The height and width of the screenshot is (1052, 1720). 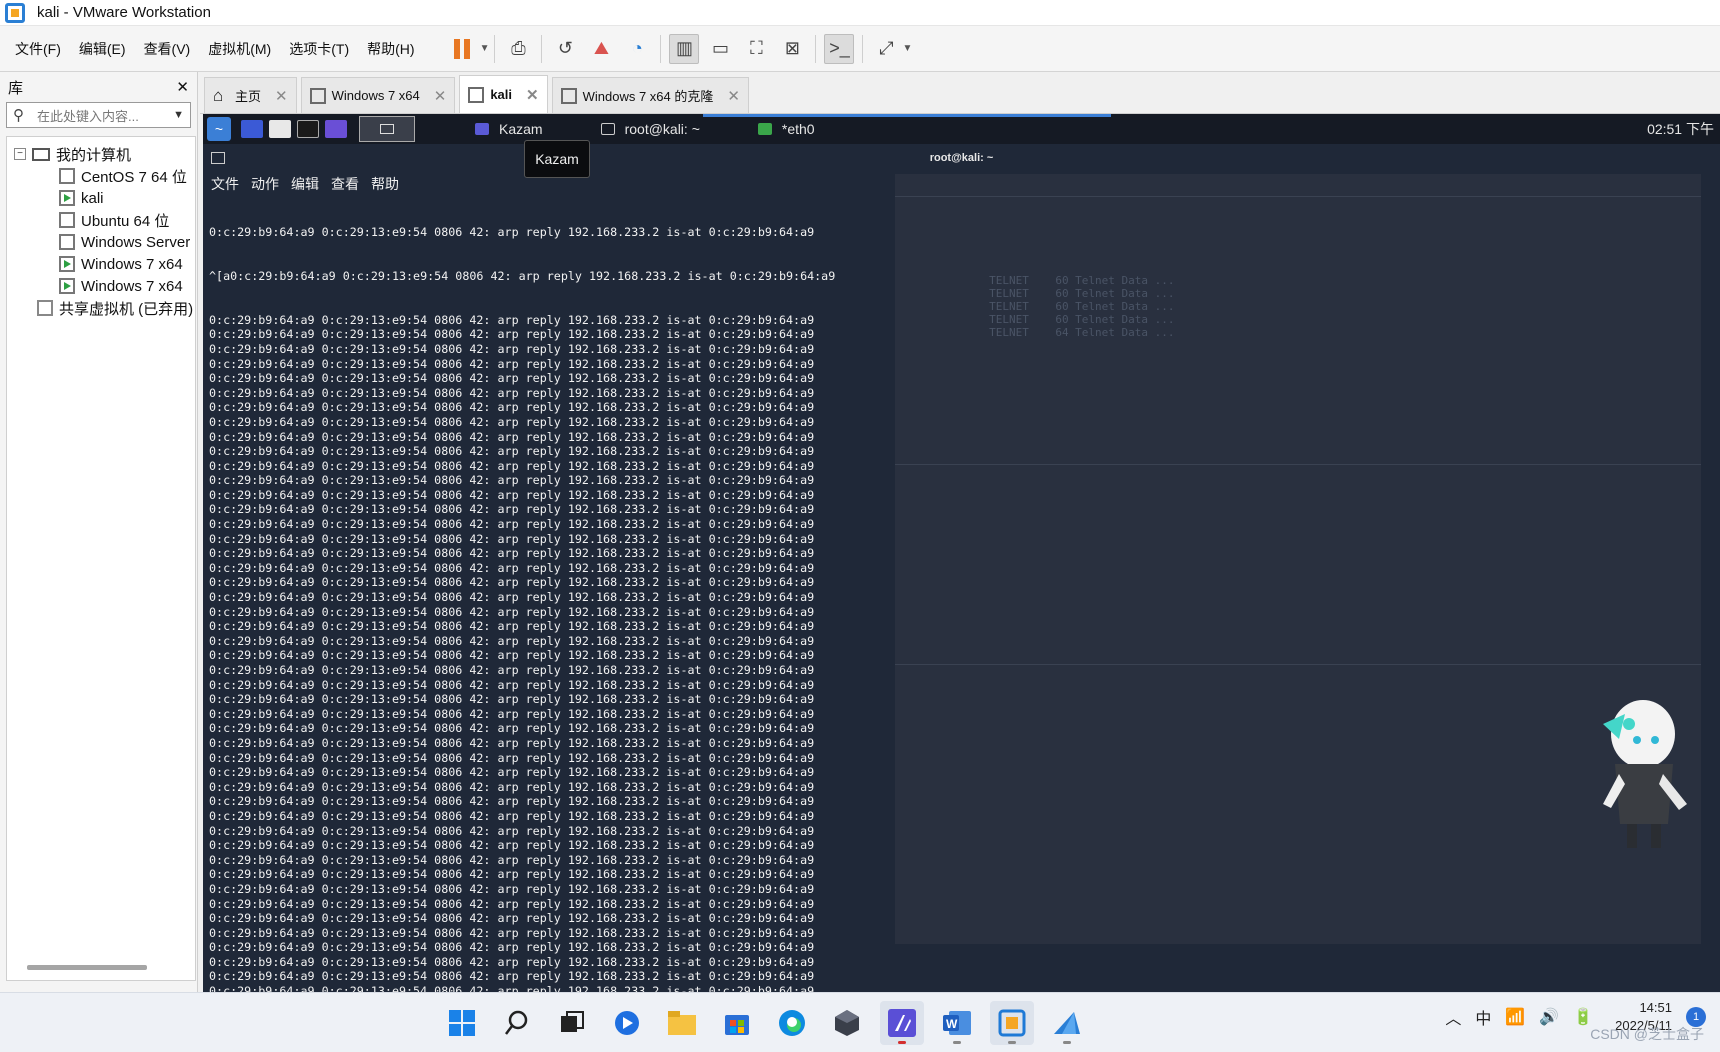 I want to click on snapshot-icon: ↺, so click(x=565, y=49).